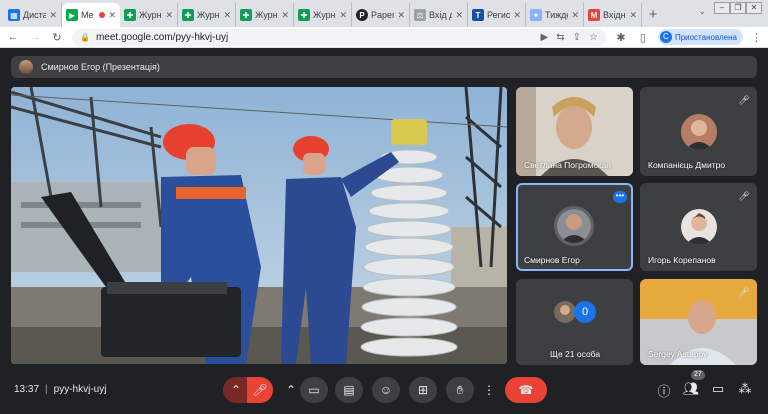  What do you see at coordinates (577, 37) in the screenshot?
I see `share-icon: ⇪` at bounding box center [577, 37].